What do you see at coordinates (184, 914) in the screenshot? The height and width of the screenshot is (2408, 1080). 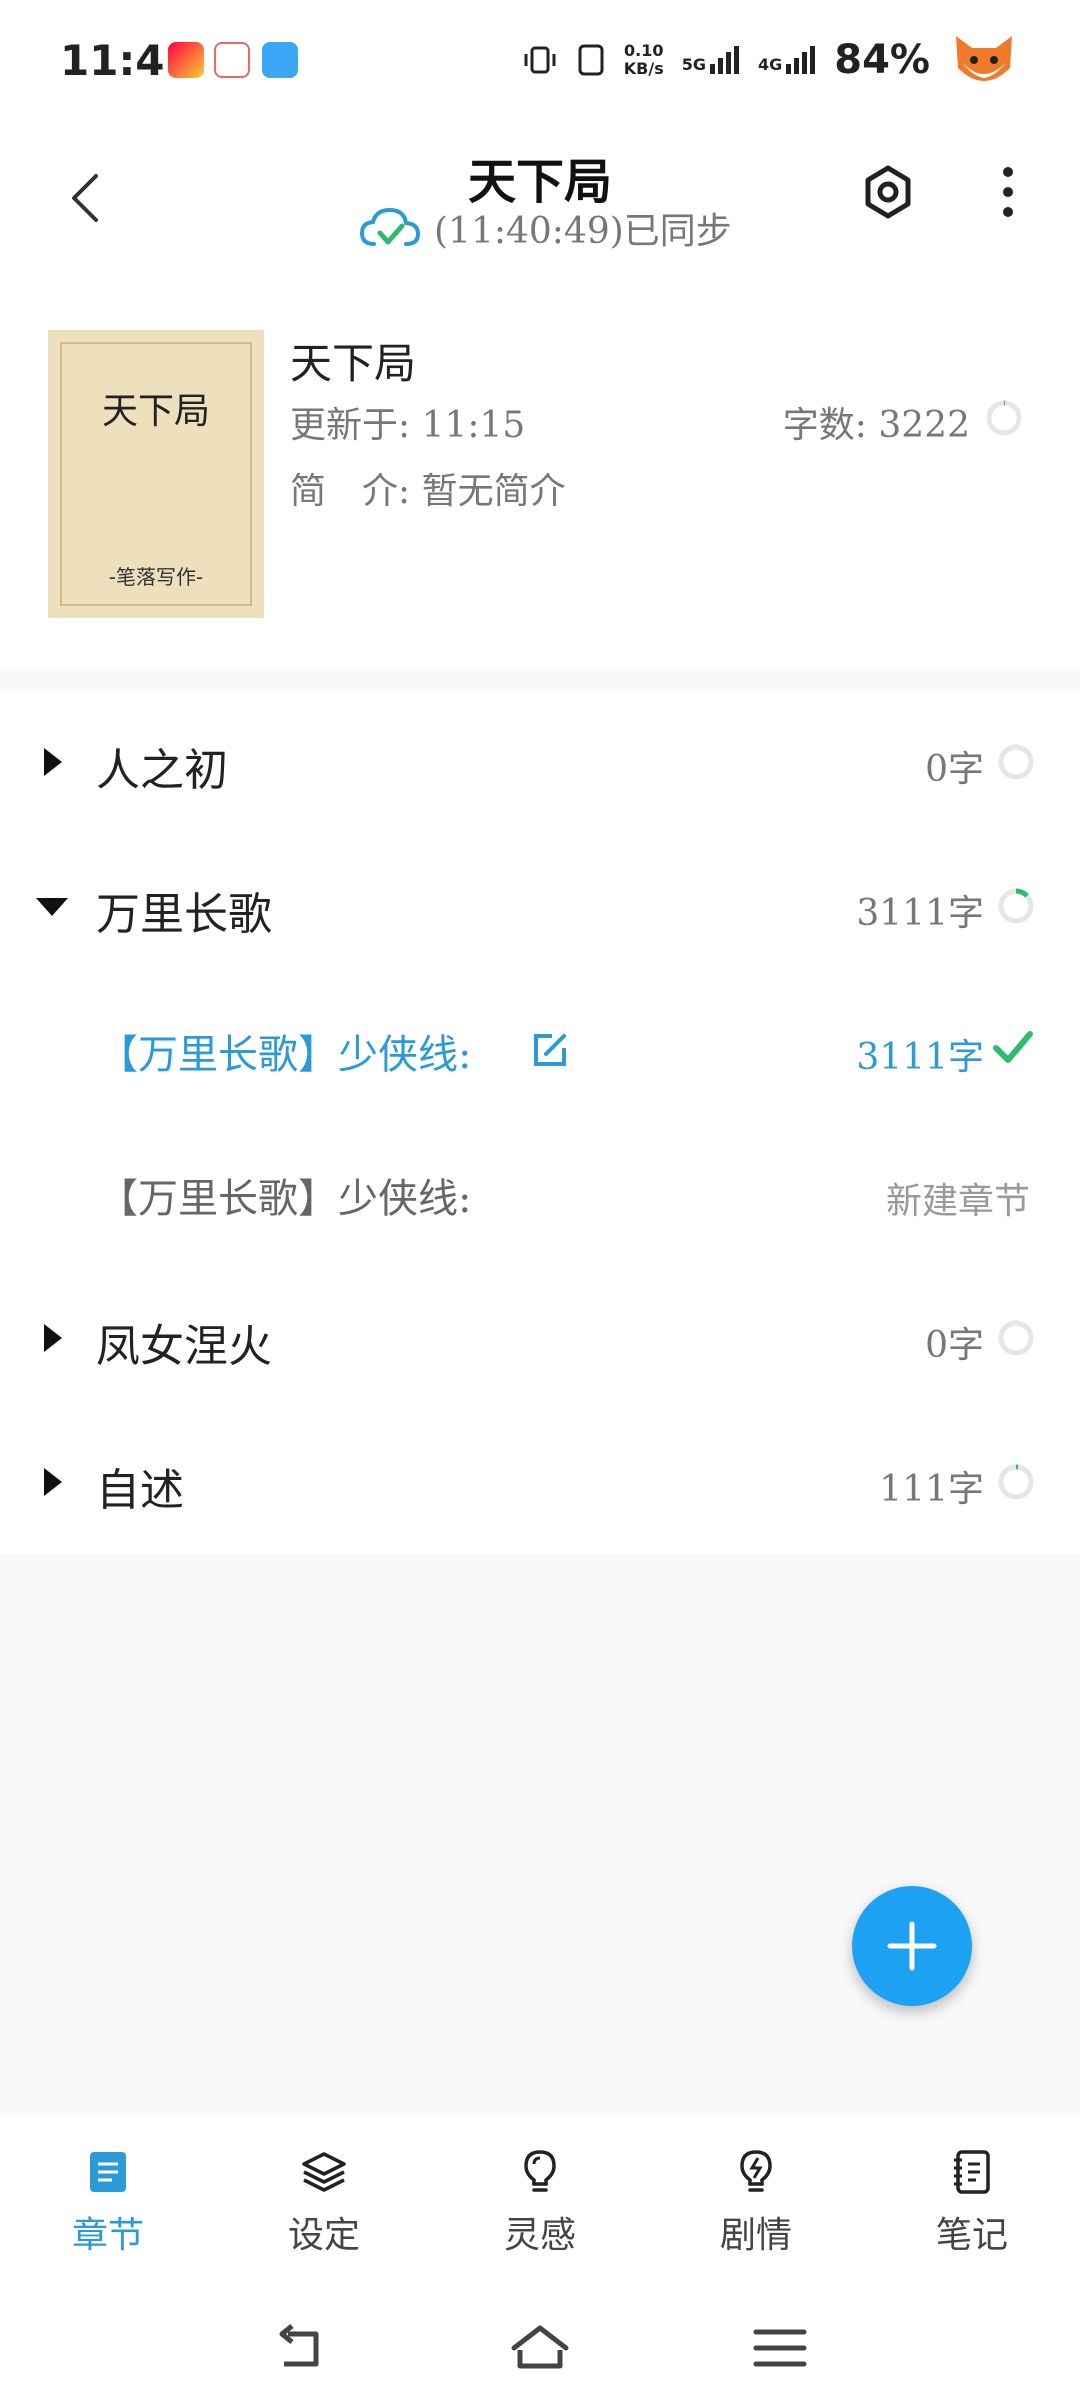 I see `volume-title: 万里长歌` at bounding box center [184, 914].